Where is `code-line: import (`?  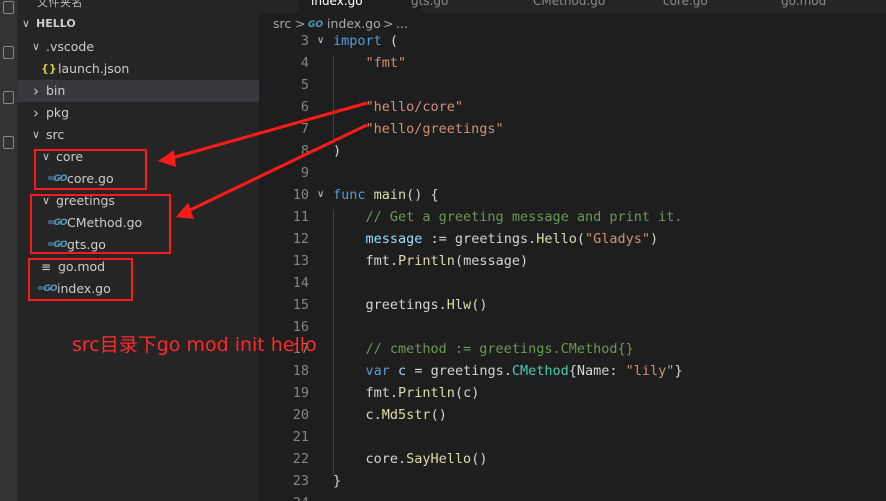 code-line: import ( is located at coordinates (365, 41).